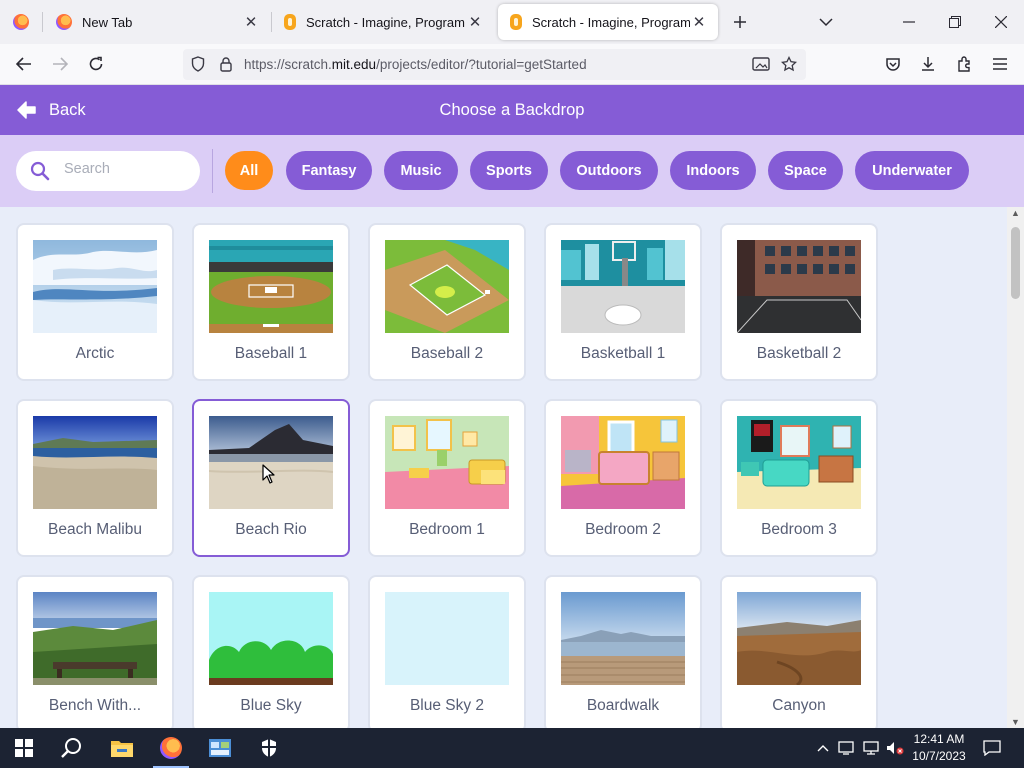 This screenshot has width=1024, height=768. What do you see at coordinates (95, 353) in the screenshot?
I see `backdrop-name: Arctic` at bounding box center [95, 353].